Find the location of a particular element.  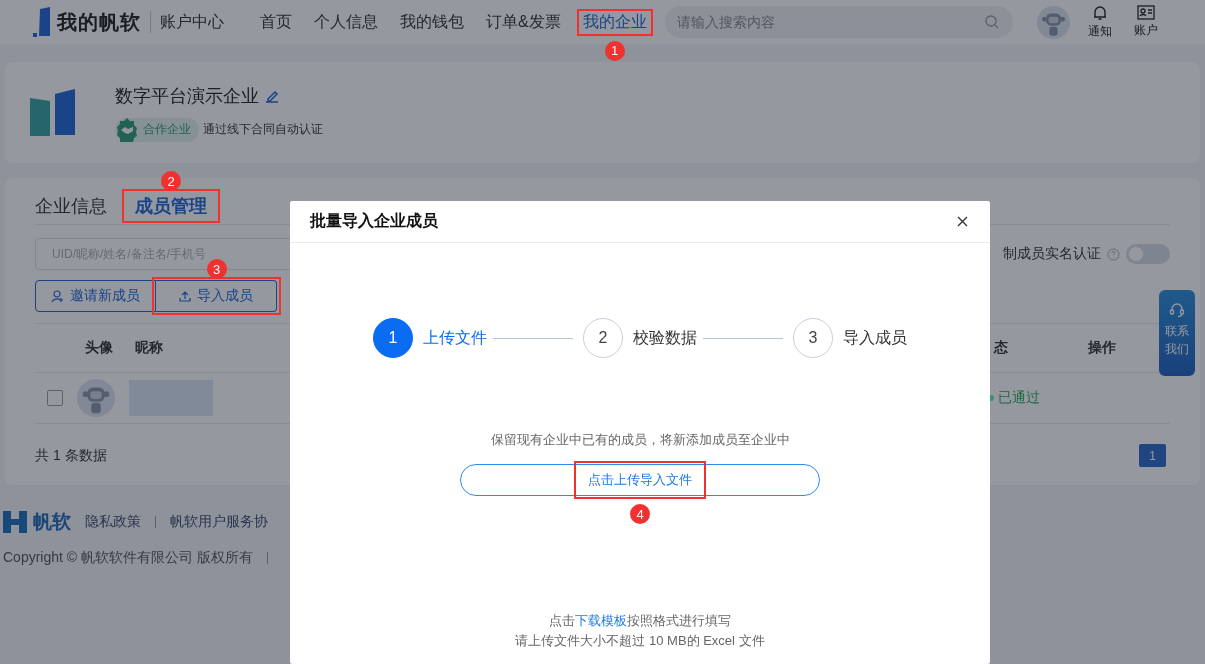

upload-icon is located at coordinates (185, 296).